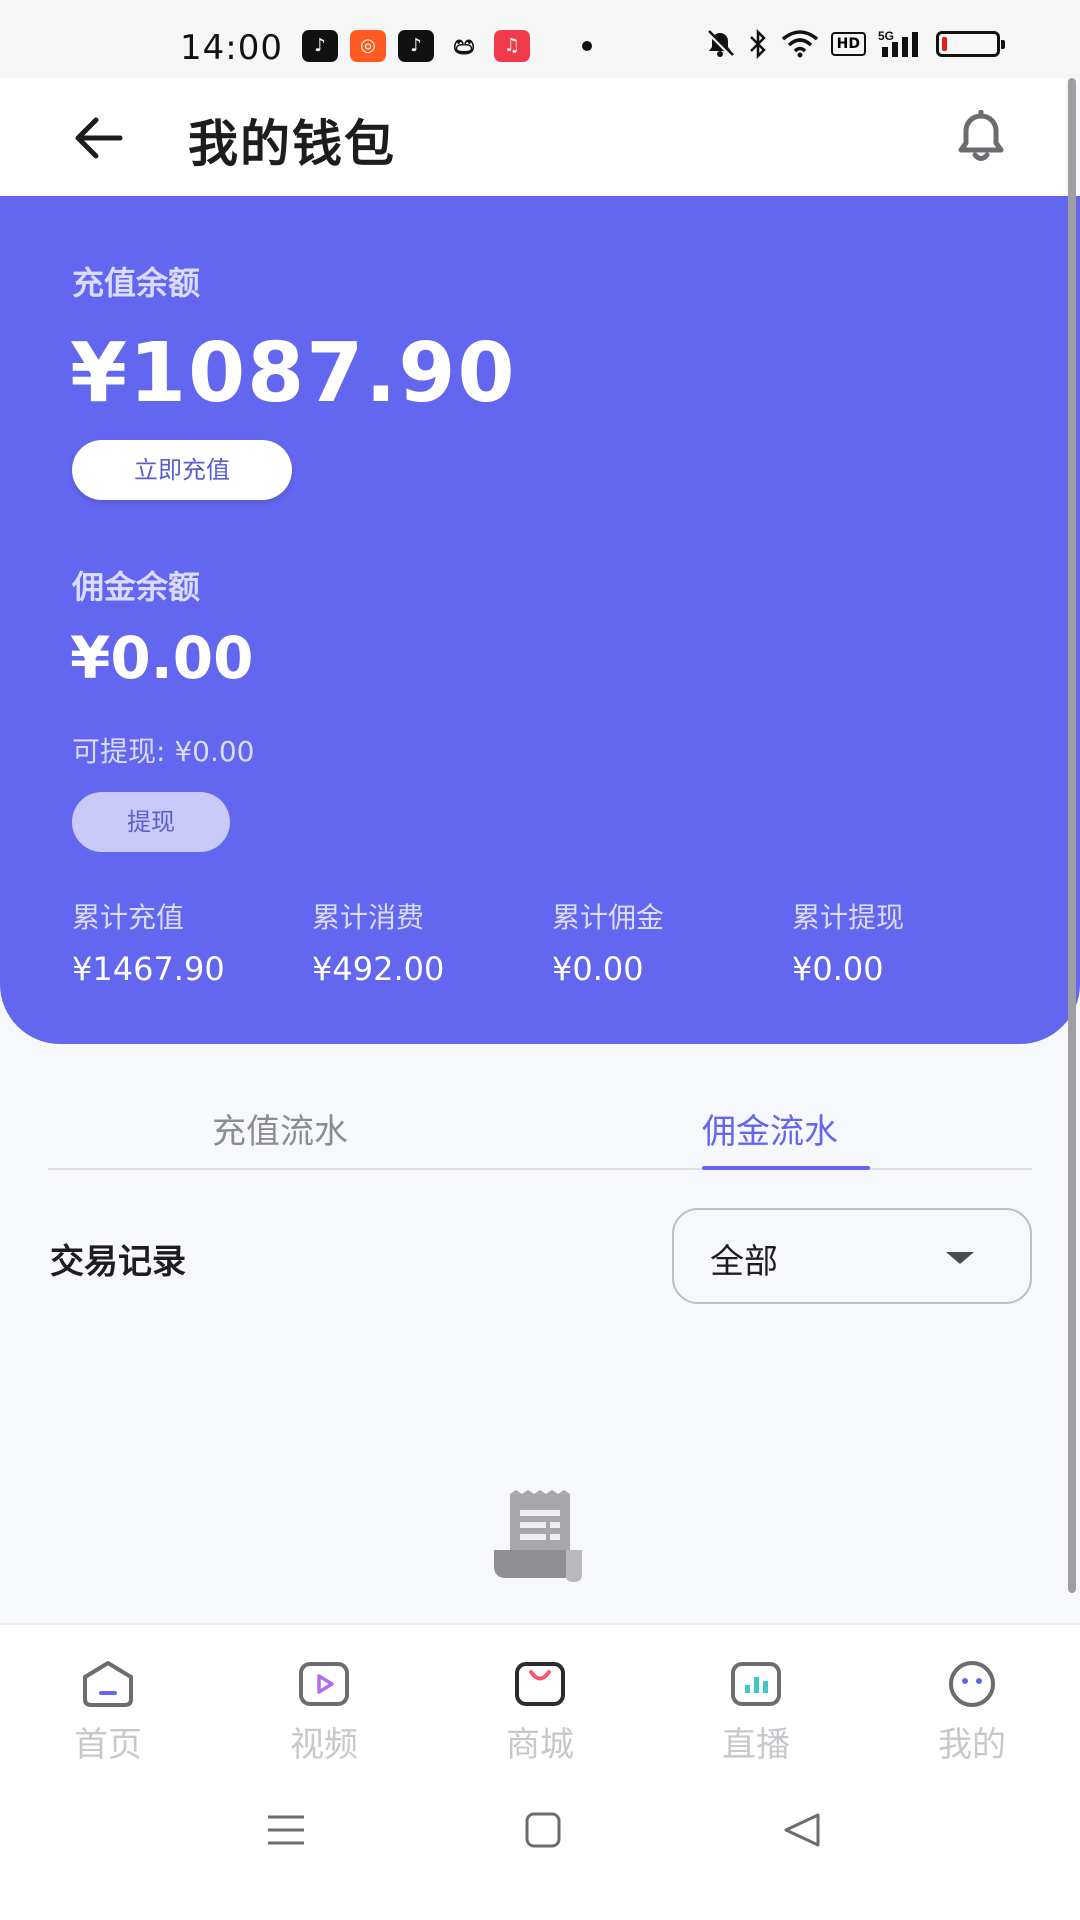 The image size is (1080, 1920). Describe the element at coordinates (136, 283) in the screenshot. I see `recharge-balance-label: 充值余额` at that location.